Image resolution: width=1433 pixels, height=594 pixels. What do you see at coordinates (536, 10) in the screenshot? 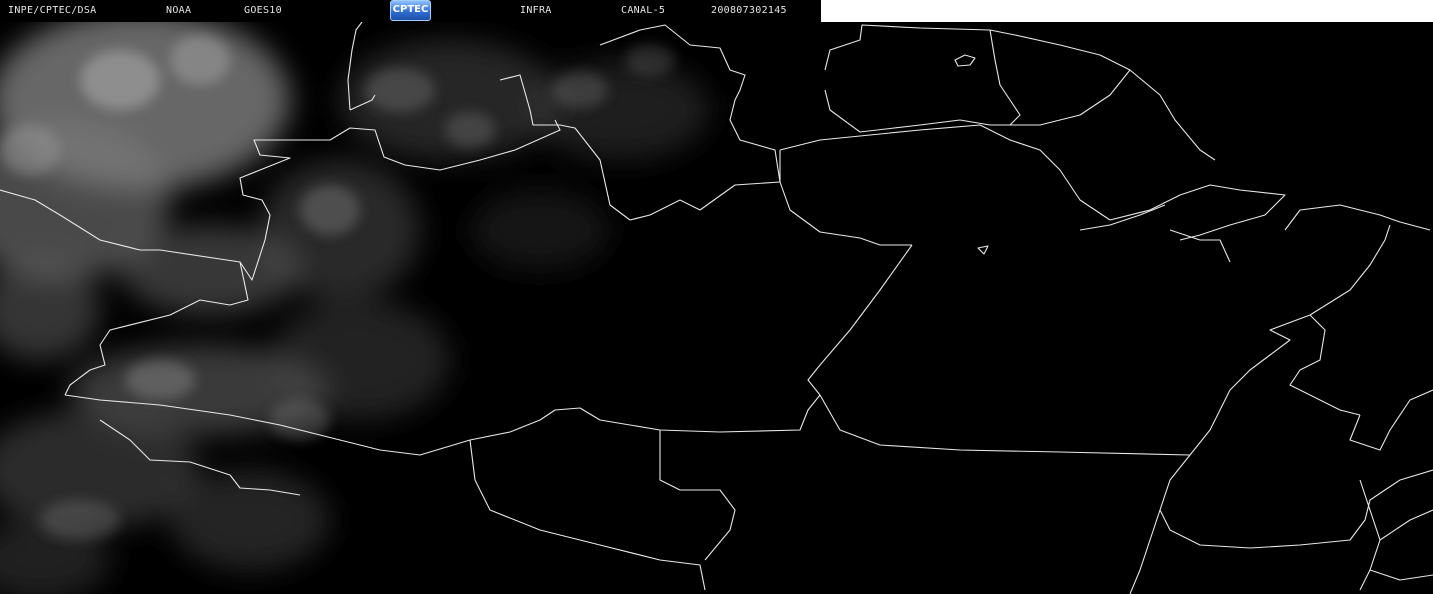
I see `product-label: INFRA` at bounding box center [536, 10].